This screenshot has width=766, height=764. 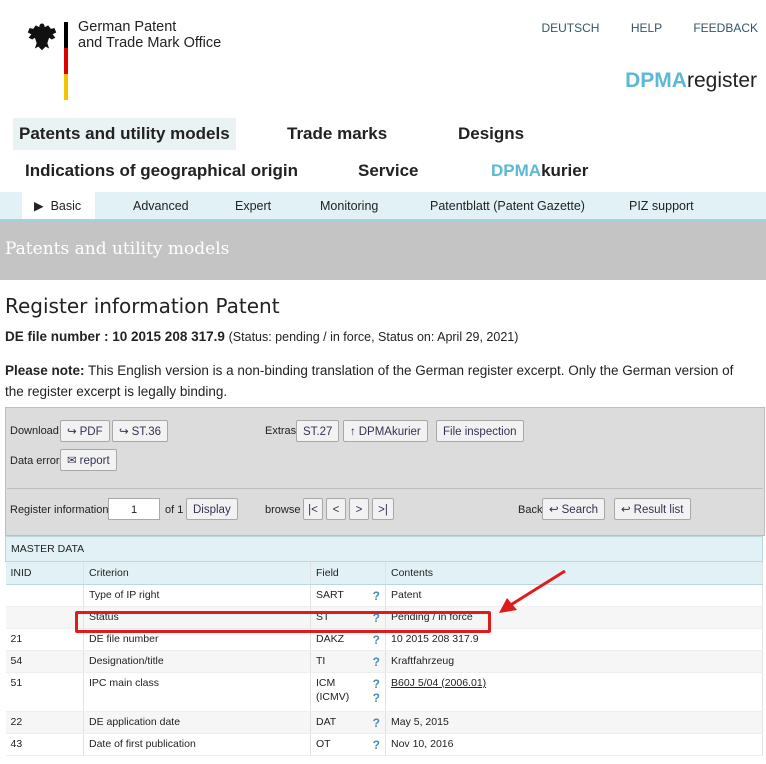 What do you see at coordinates (330, 639) in the screenshot?
I see `field-code: DAKZ` at bounding box center [330, 639].